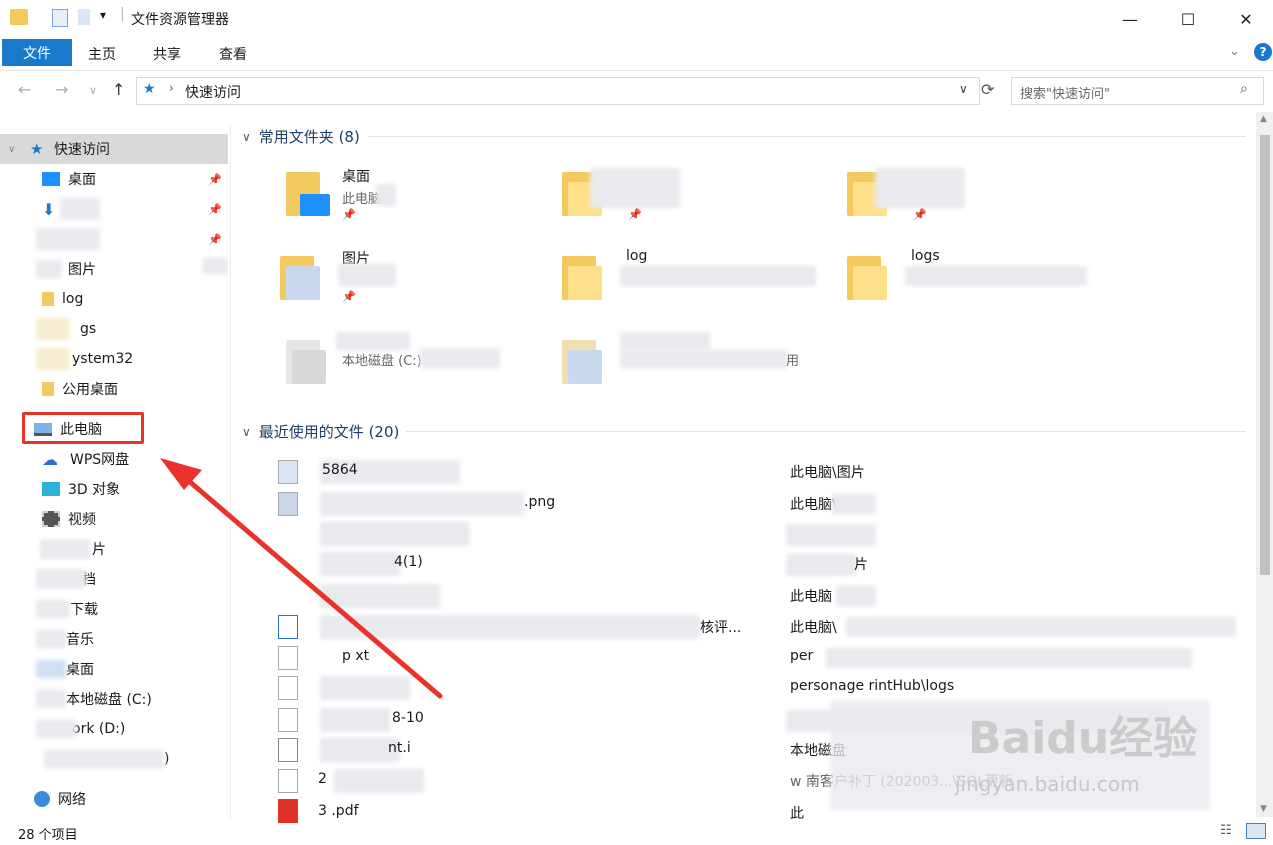 The image size is (1273, 845). What do you see at coordinates (1263, 52) in the screenshot?
I see `help-icon: ?` at bounding box center [1263, 52].